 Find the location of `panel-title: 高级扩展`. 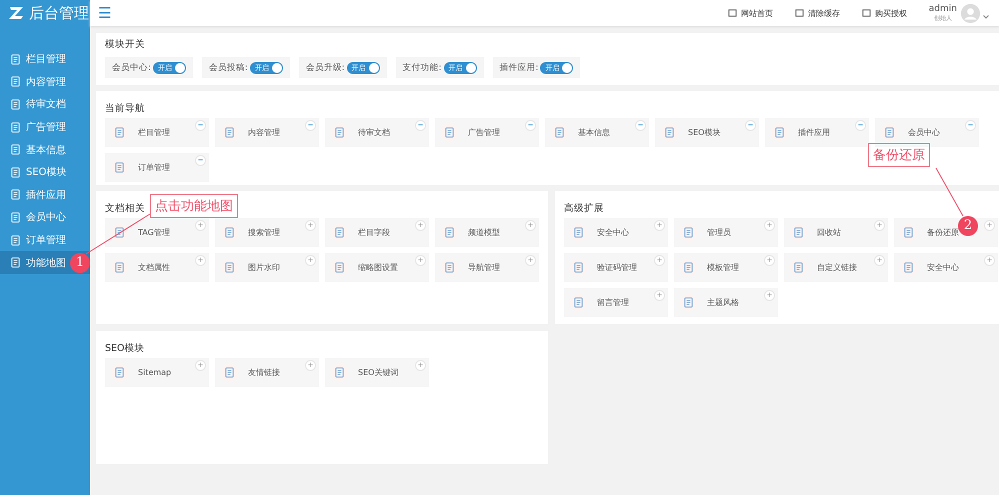

panel-title: 高级扩展 is located at coordinates (584, 208).